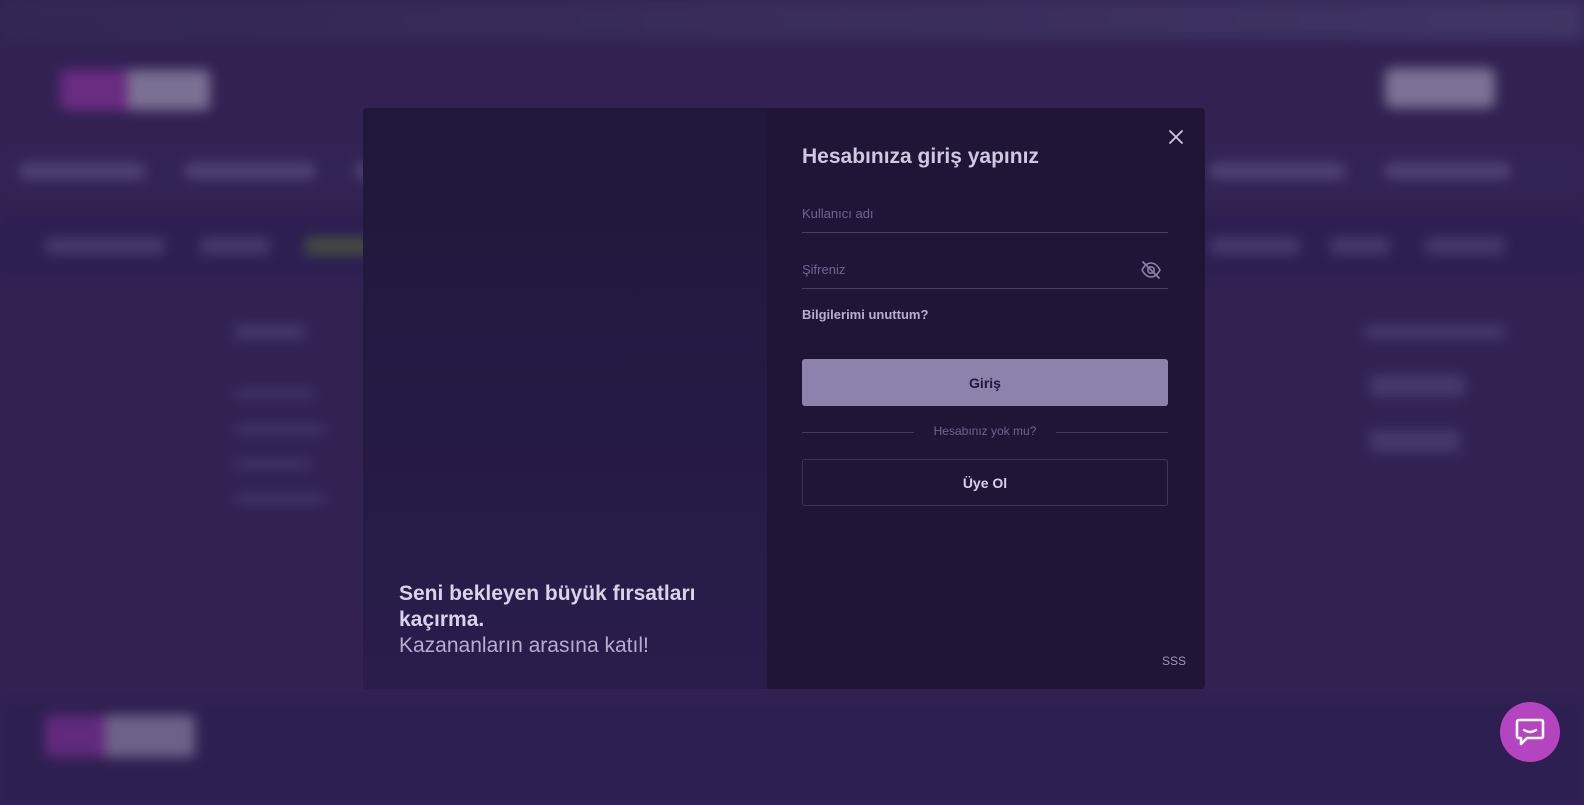  What do you see at coordinates (865, 314) in the screenshot?
I see `forgot-password-link: Bilgilerimi unuttum?` at bounding box center [865, 314].